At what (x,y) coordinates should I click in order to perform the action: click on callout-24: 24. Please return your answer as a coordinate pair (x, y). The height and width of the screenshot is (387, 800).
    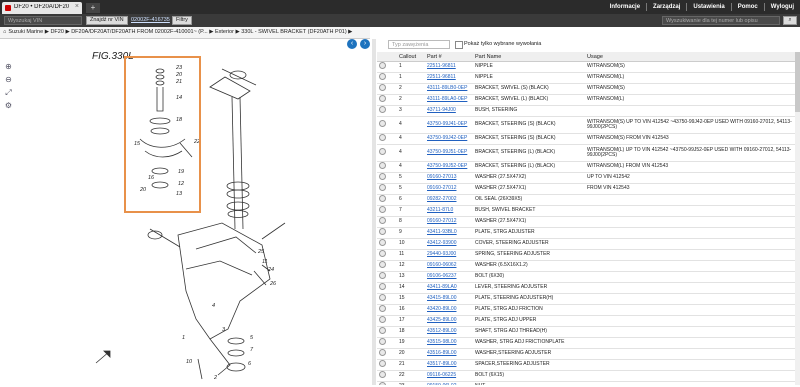
    Looking at the image, I should click on (270, 270).